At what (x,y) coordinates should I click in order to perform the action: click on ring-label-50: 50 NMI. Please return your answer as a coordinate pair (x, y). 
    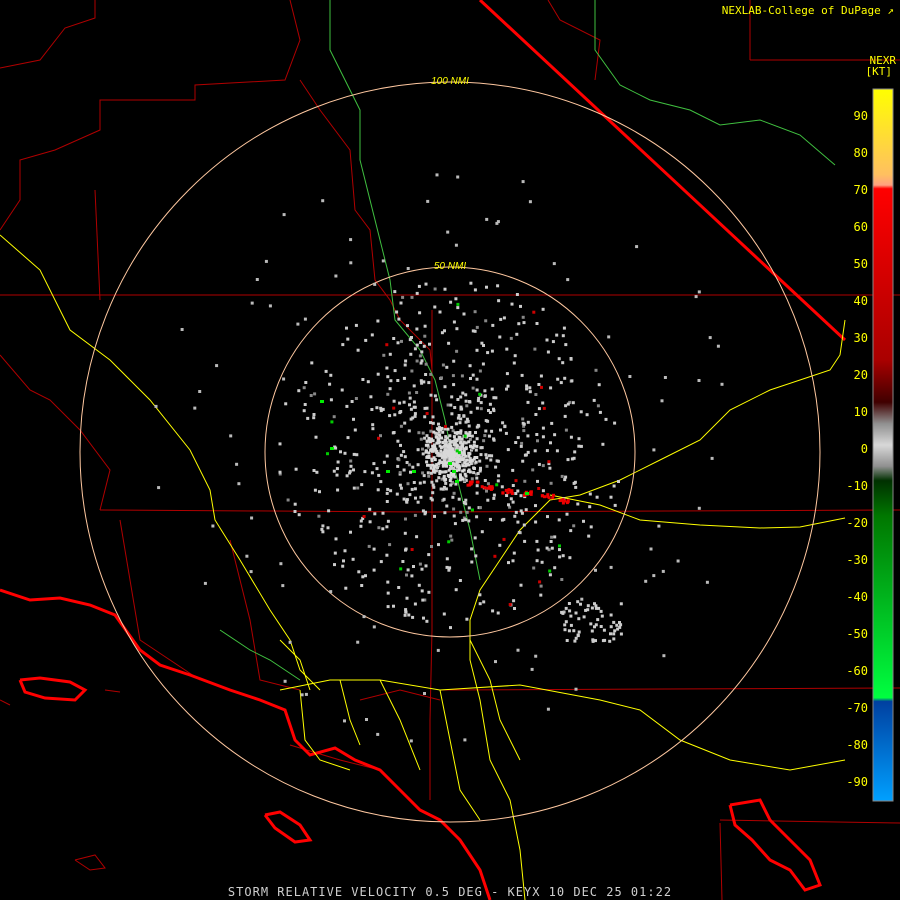
    Looking at the image, I should click on (450, 266).